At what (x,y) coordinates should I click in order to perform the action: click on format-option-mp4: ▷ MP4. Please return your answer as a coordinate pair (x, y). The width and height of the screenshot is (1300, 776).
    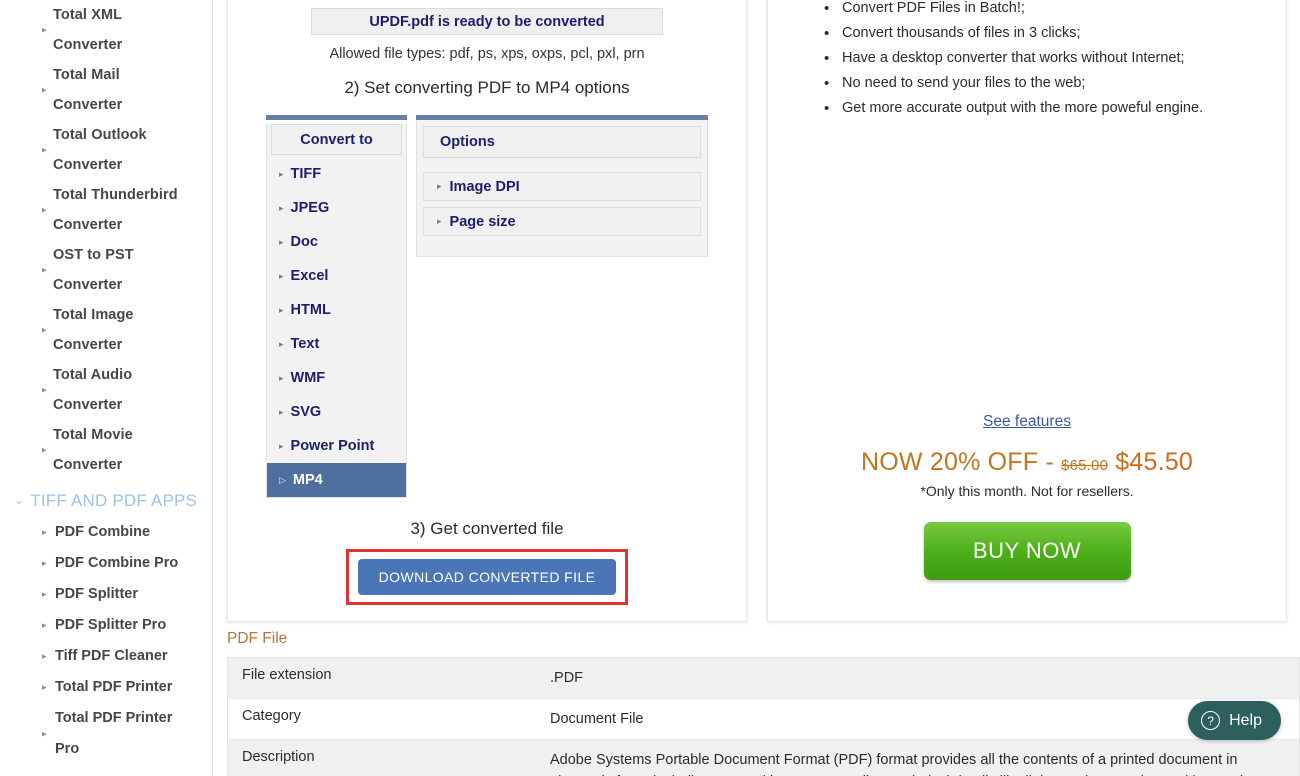
    Looking at the image, I should click on (336, 480).